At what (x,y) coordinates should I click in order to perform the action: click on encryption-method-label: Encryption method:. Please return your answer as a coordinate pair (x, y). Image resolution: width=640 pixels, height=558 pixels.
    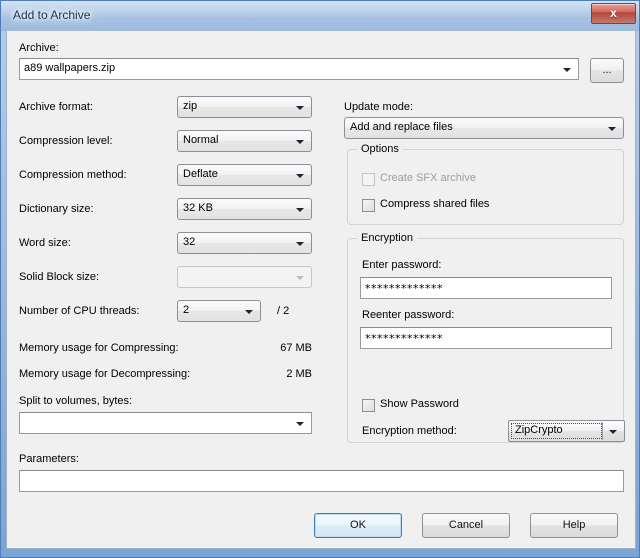
    Looking at the image, I should click on (409, 431).